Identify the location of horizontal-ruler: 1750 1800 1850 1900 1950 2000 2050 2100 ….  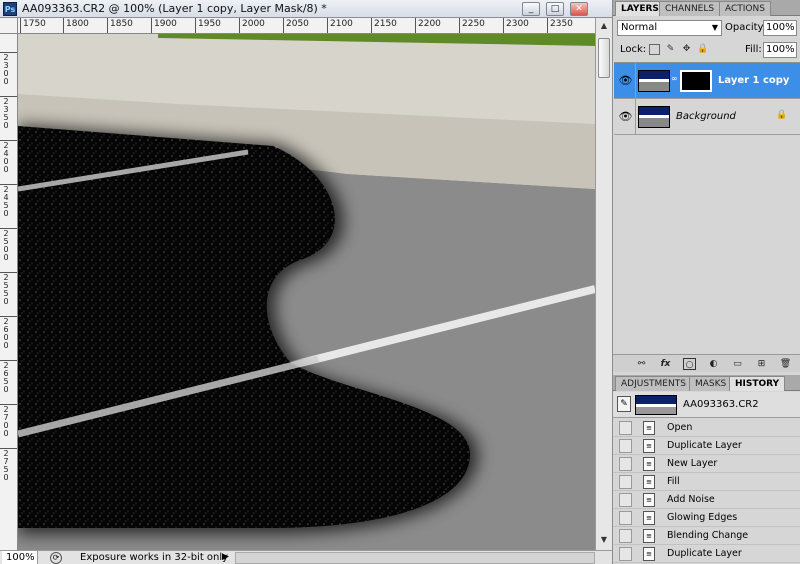
(306, 26).